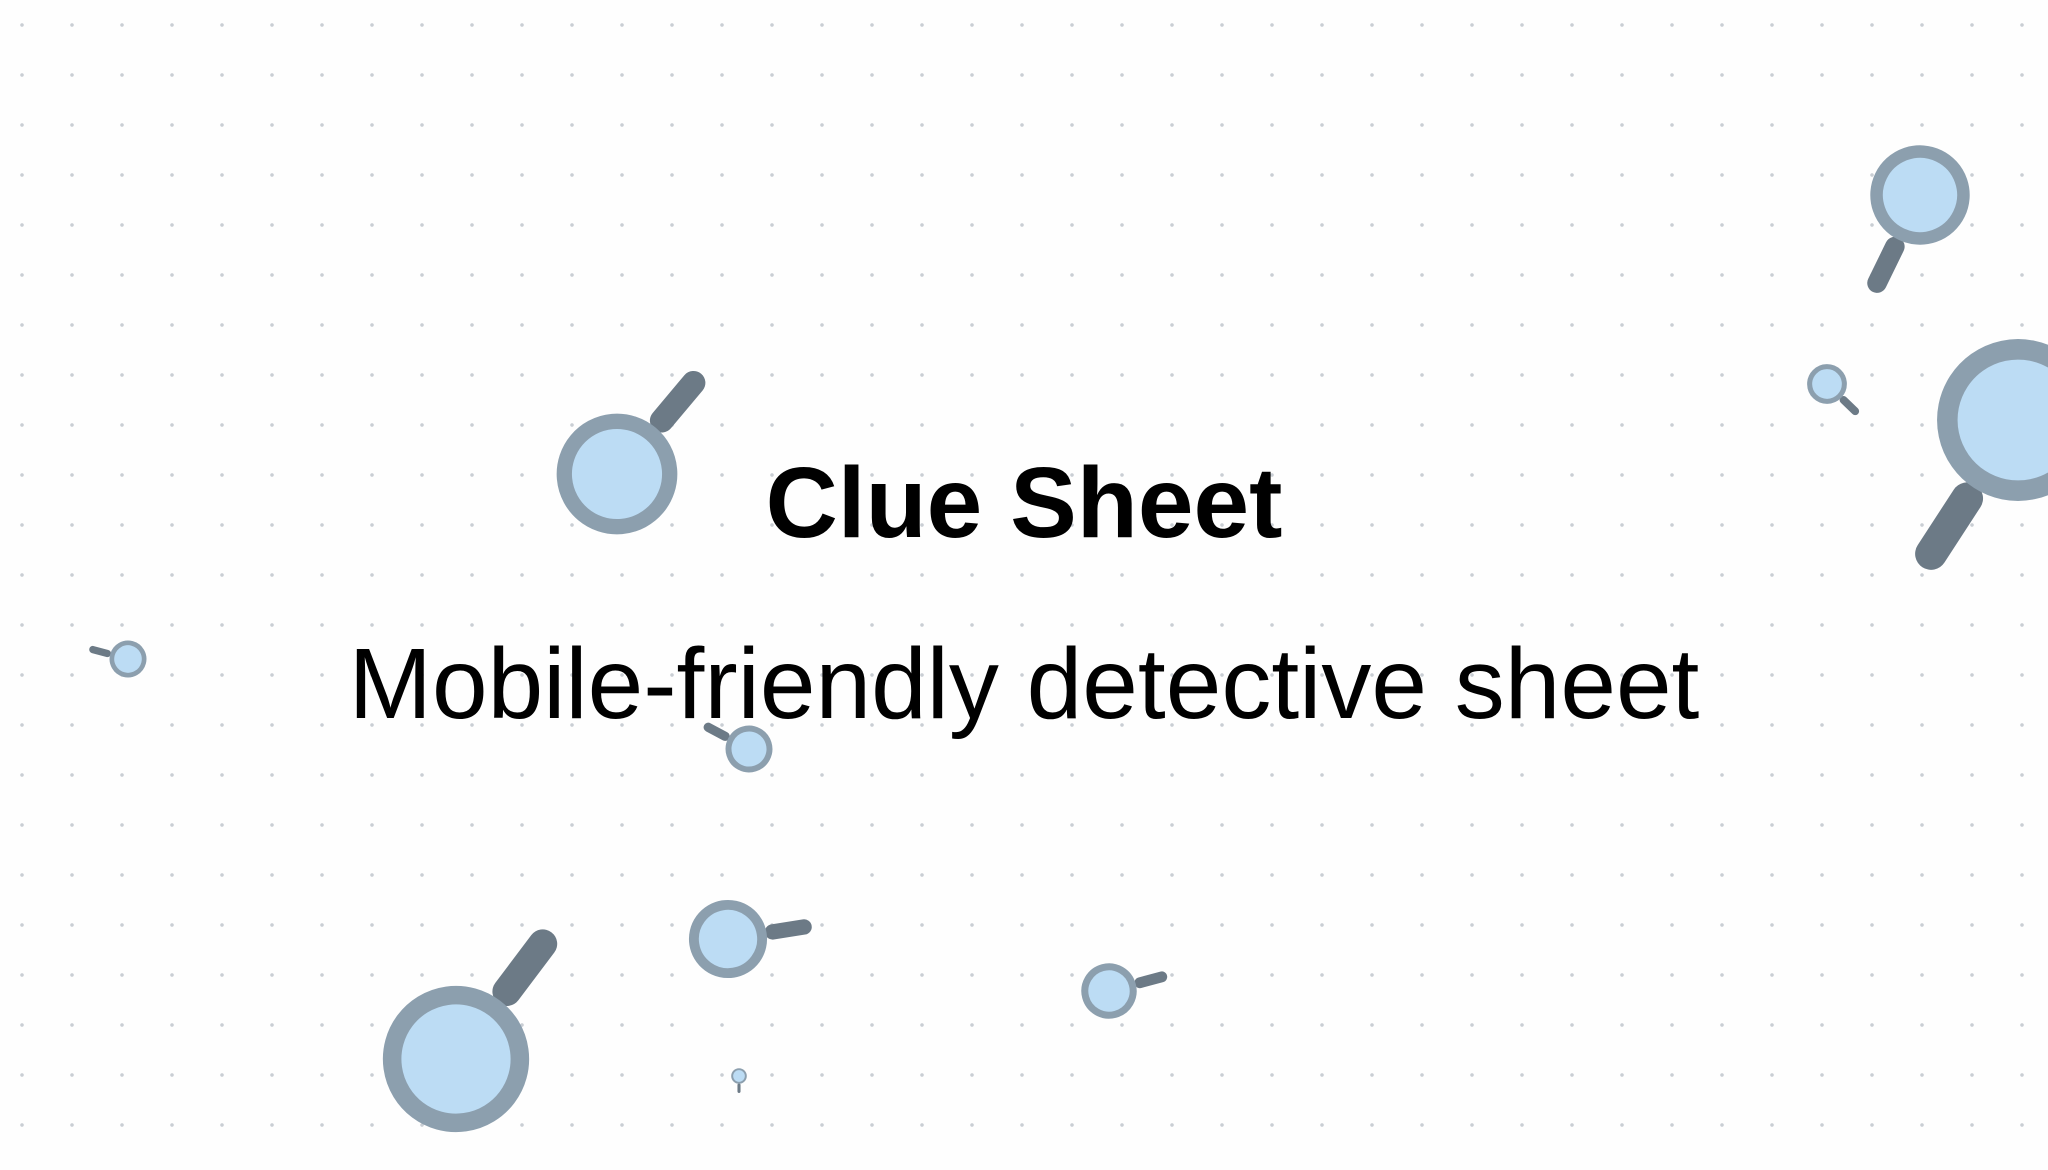 The width and height of the screenshot is (2048, 1170). What do you see at coordinates (1024, 684) in the screenshot?
I see `slide-subtitle: Mobile-friendly detective sheet` at bounding box center [1024, 684].